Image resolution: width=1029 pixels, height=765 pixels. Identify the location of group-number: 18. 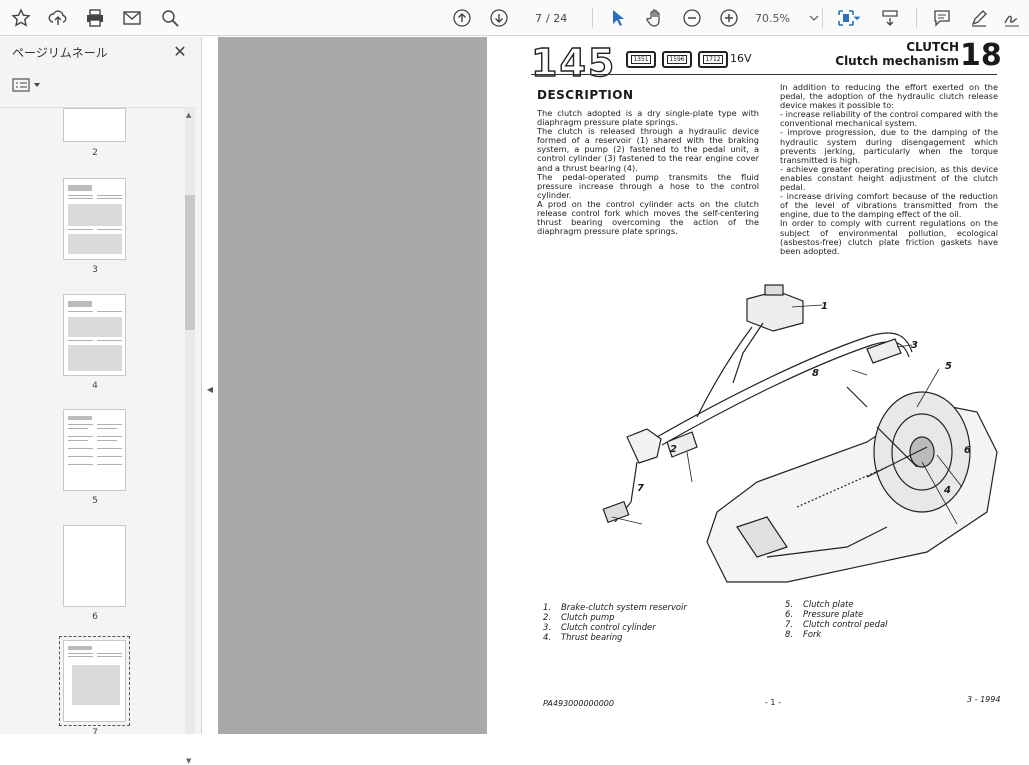
(981, 55).